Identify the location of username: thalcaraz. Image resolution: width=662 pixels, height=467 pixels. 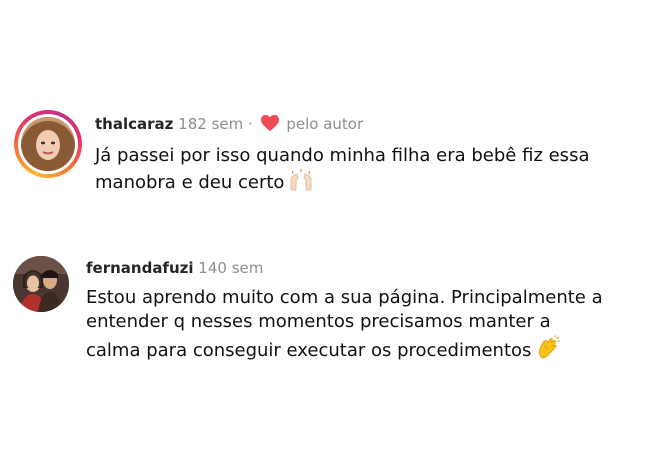
(134, 124).